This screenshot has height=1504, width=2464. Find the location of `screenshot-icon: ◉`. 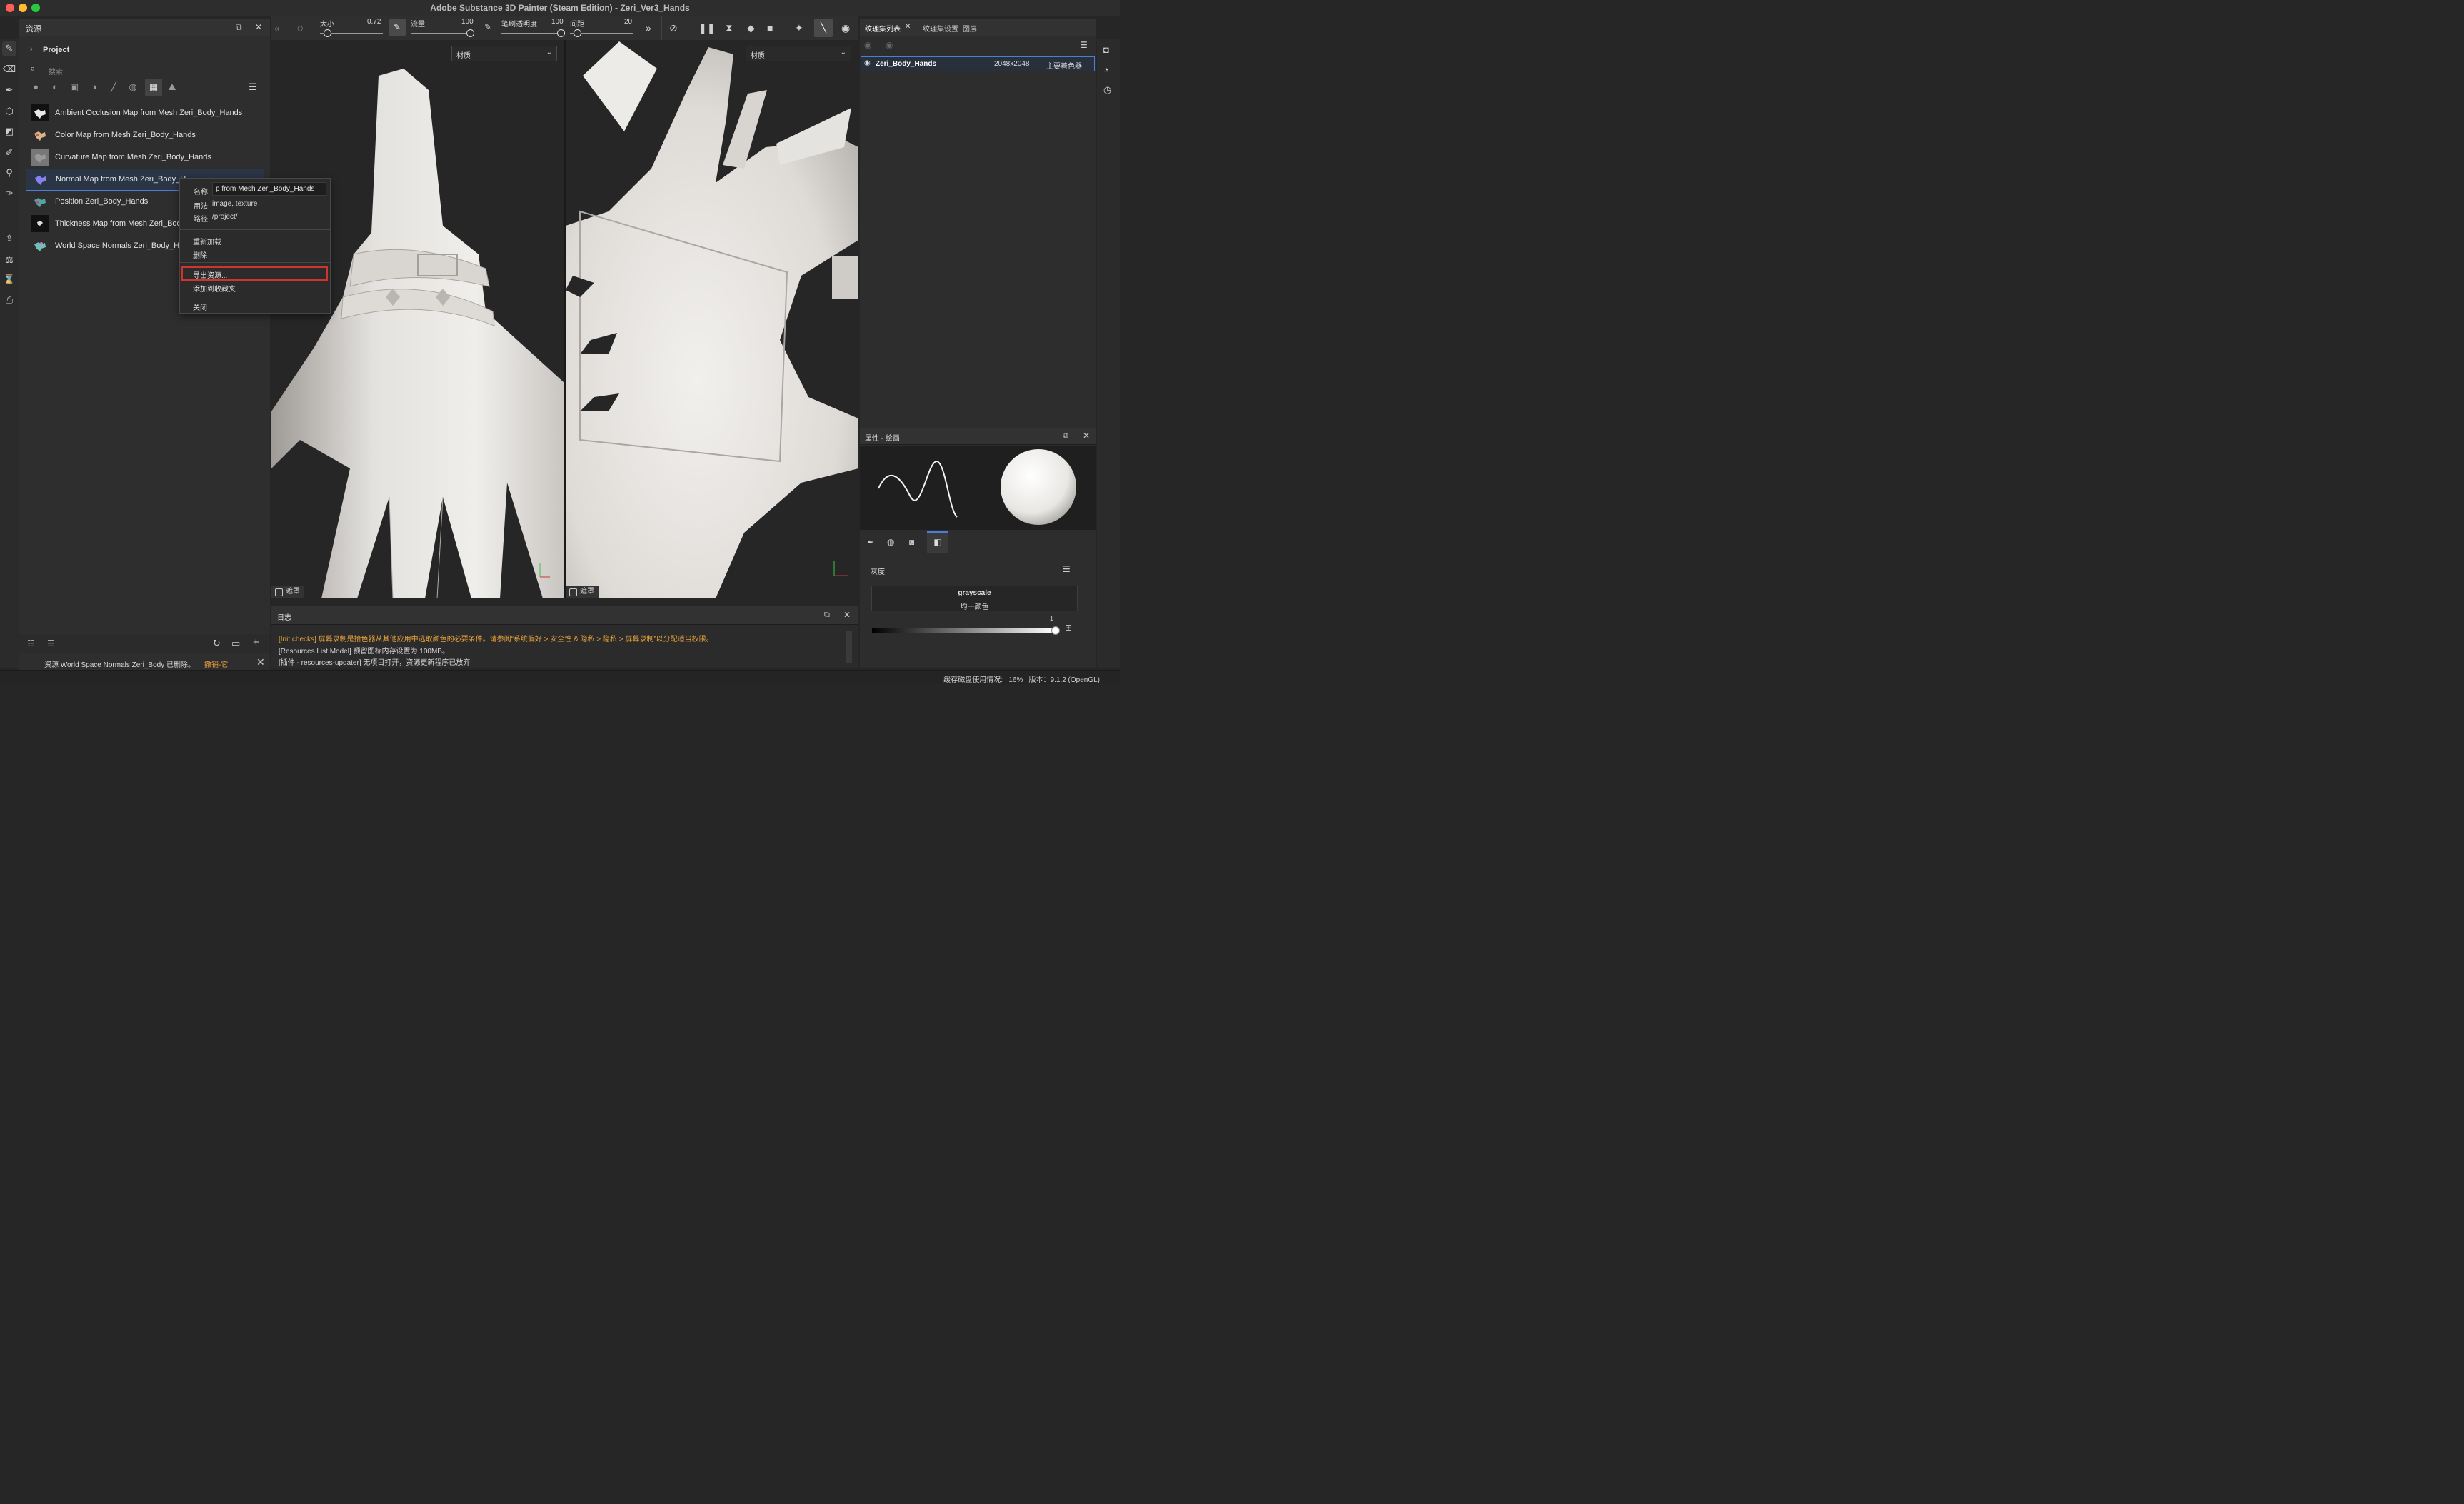

screenshot-icon: ◉ is located at coordinates (845, 28).